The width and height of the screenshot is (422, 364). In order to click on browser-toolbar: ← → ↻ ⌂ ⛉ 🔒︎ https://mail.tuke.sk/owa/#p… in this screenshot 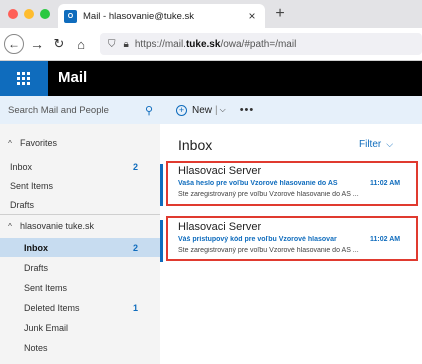, I will do `click(211, 44)`.